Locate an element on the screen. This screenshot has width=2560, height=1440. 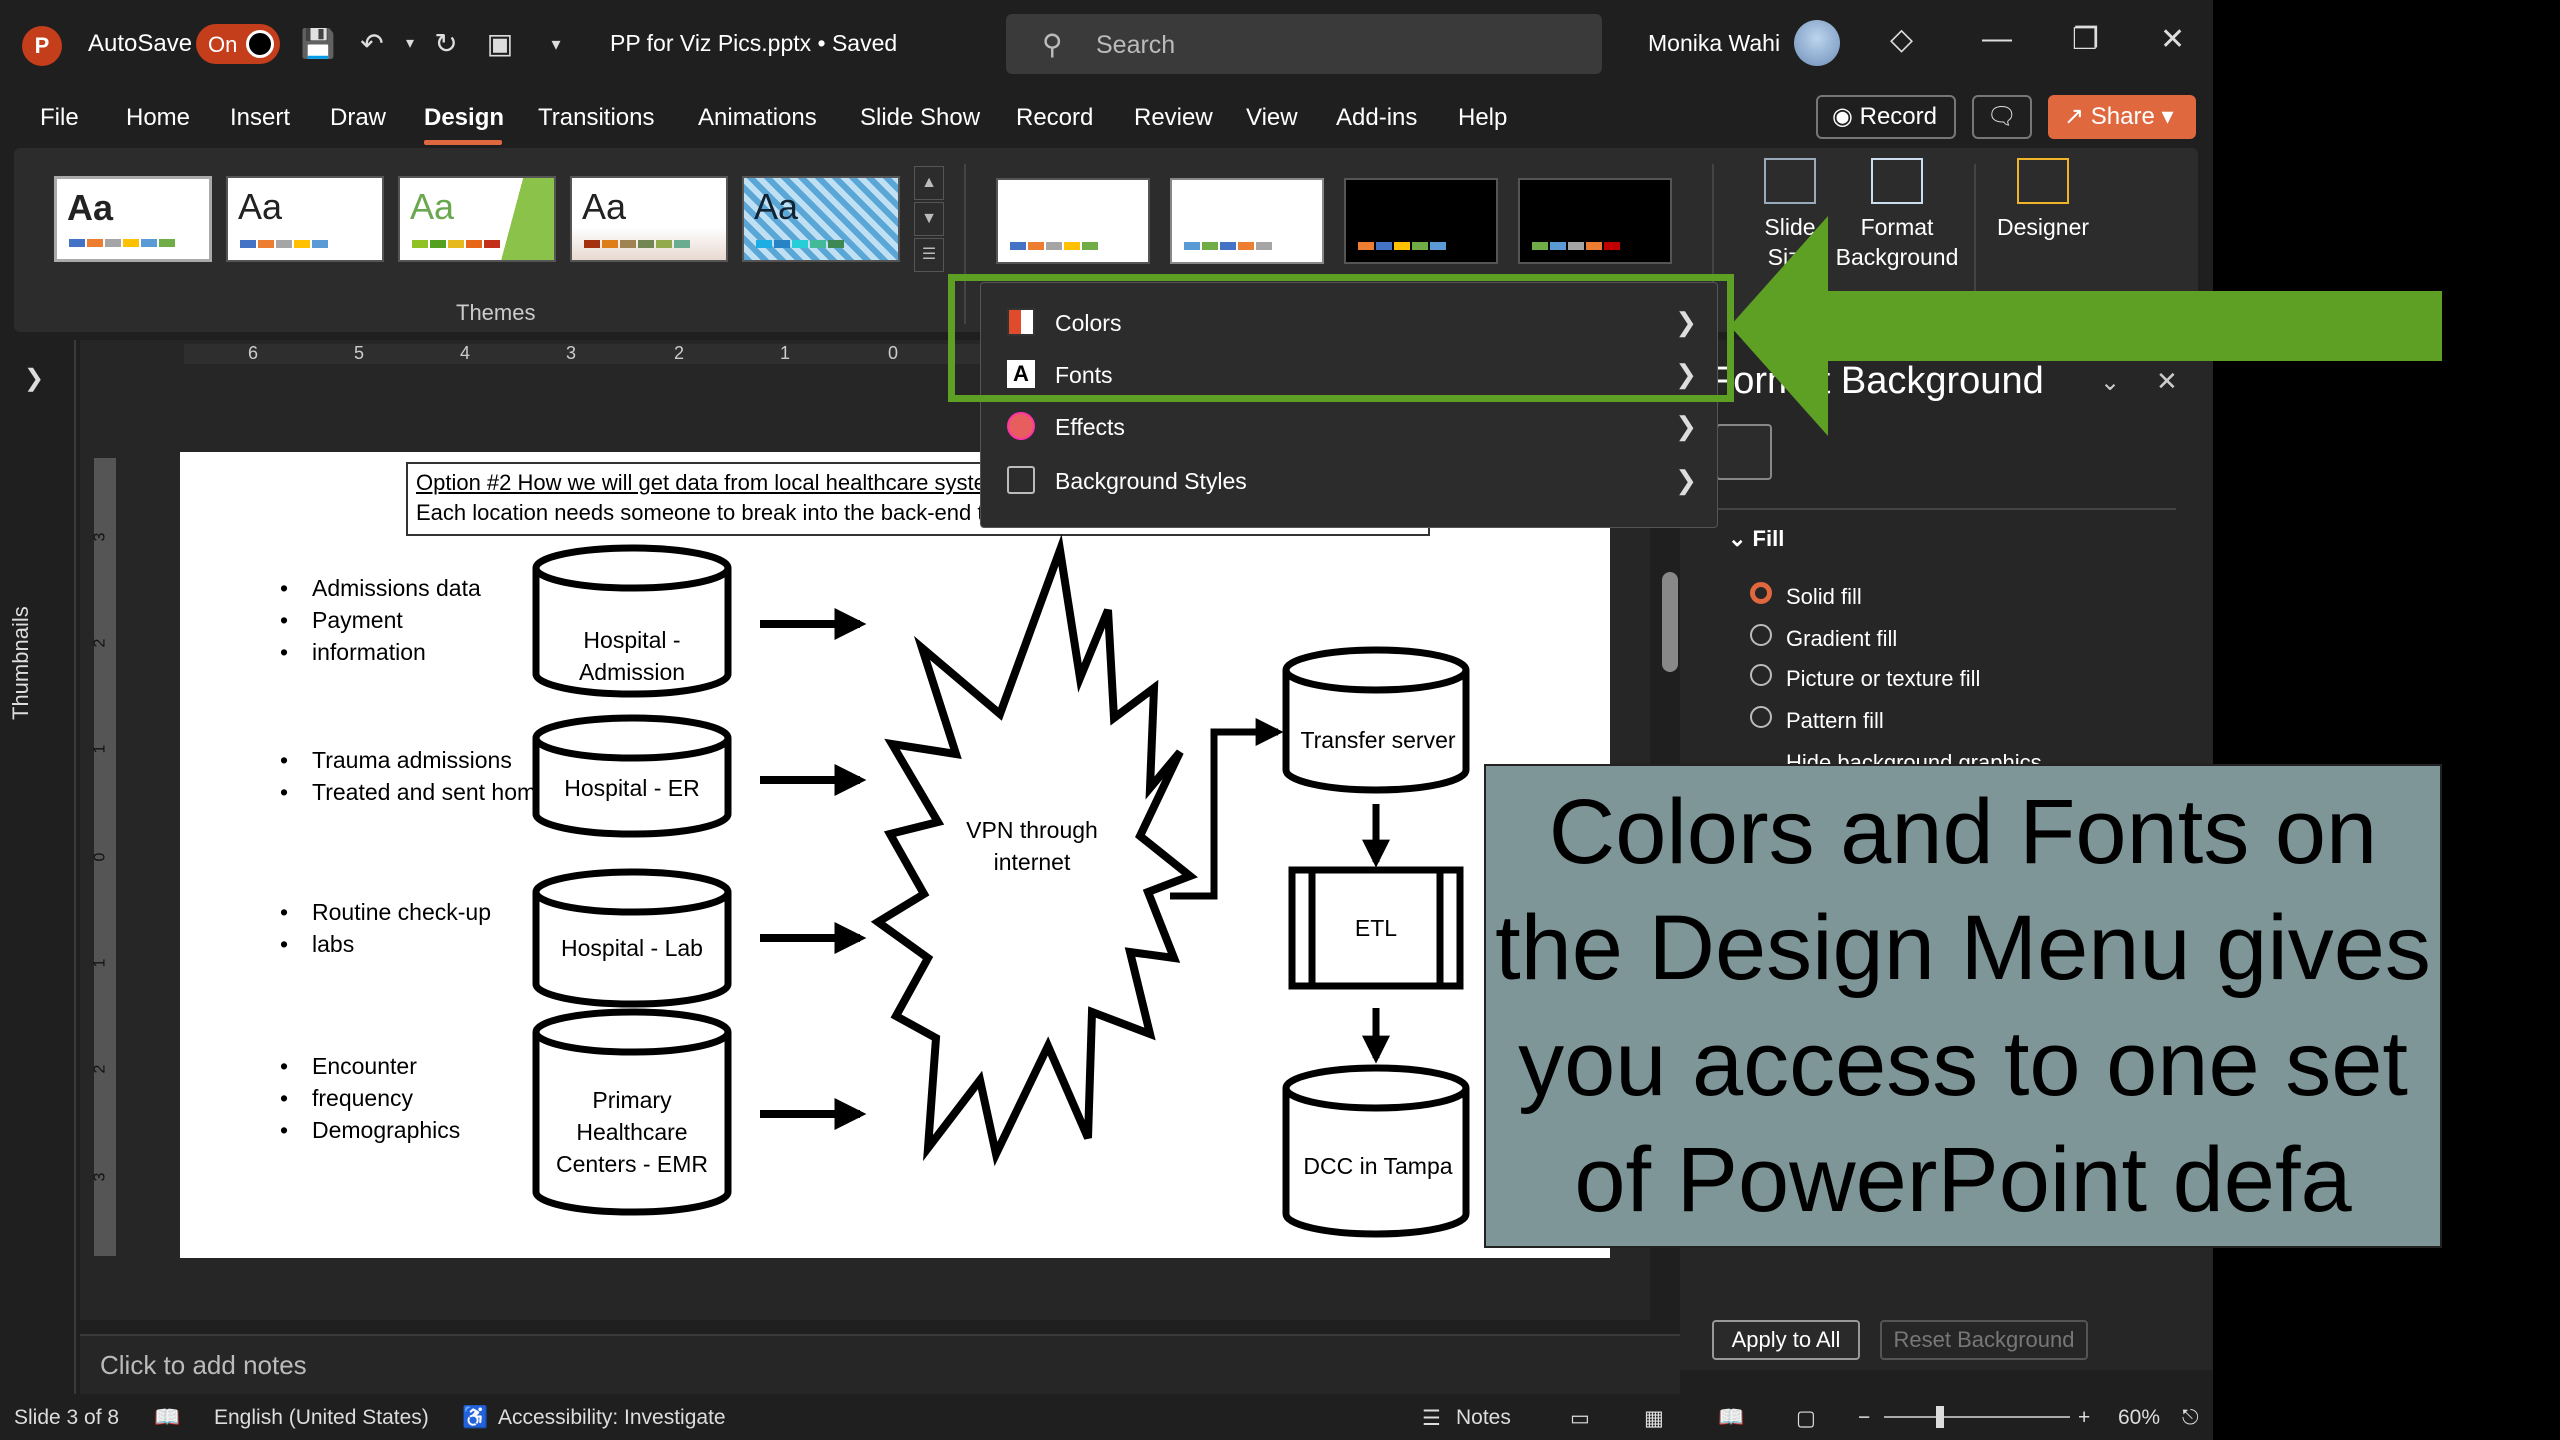
fit-to-window-icon: ⎋ is located at coordinates (2190, 1418).